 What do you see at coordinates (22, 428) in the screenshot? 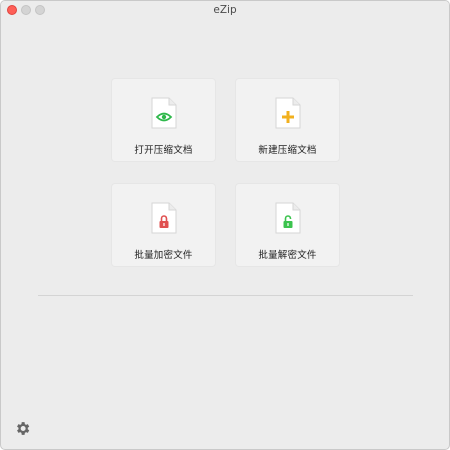
I see `gear-icon` at bounding box center [22, 428].